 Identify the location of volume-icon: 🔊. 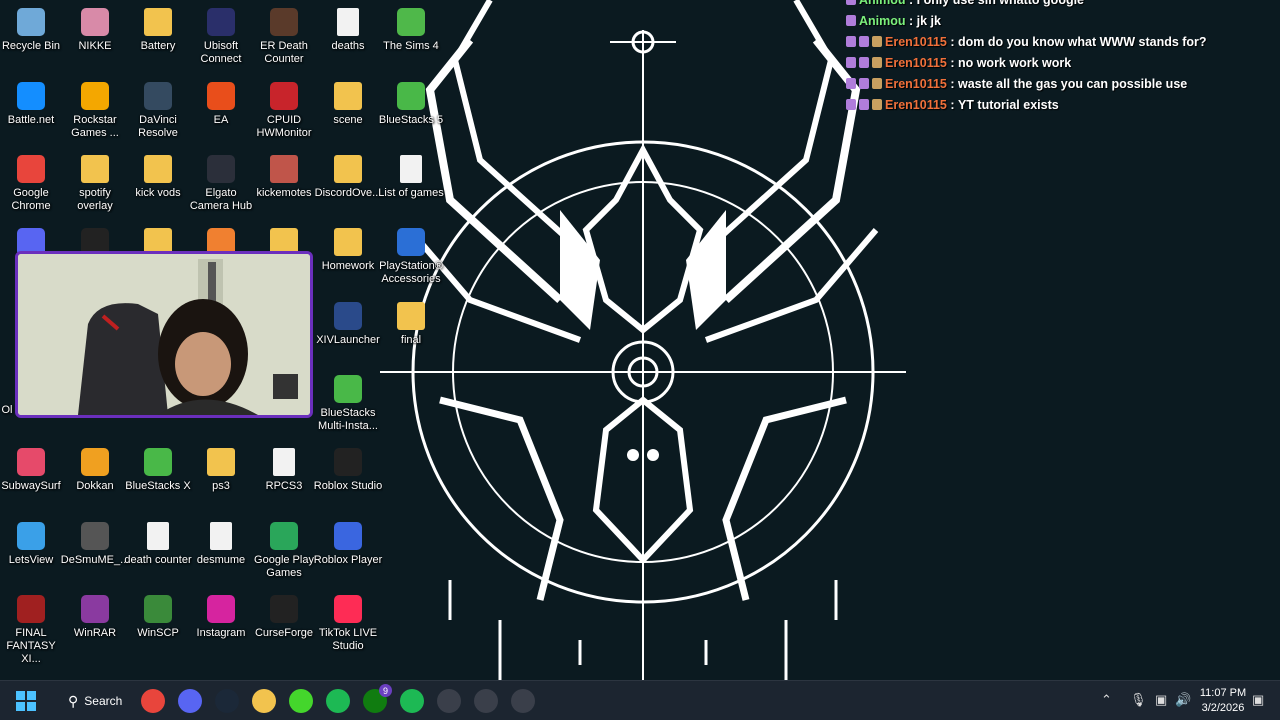
(1183, 700).